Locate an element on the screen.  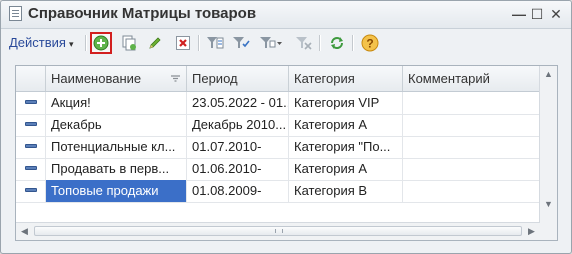
help-button: ? is located at coordinates (370, 43).